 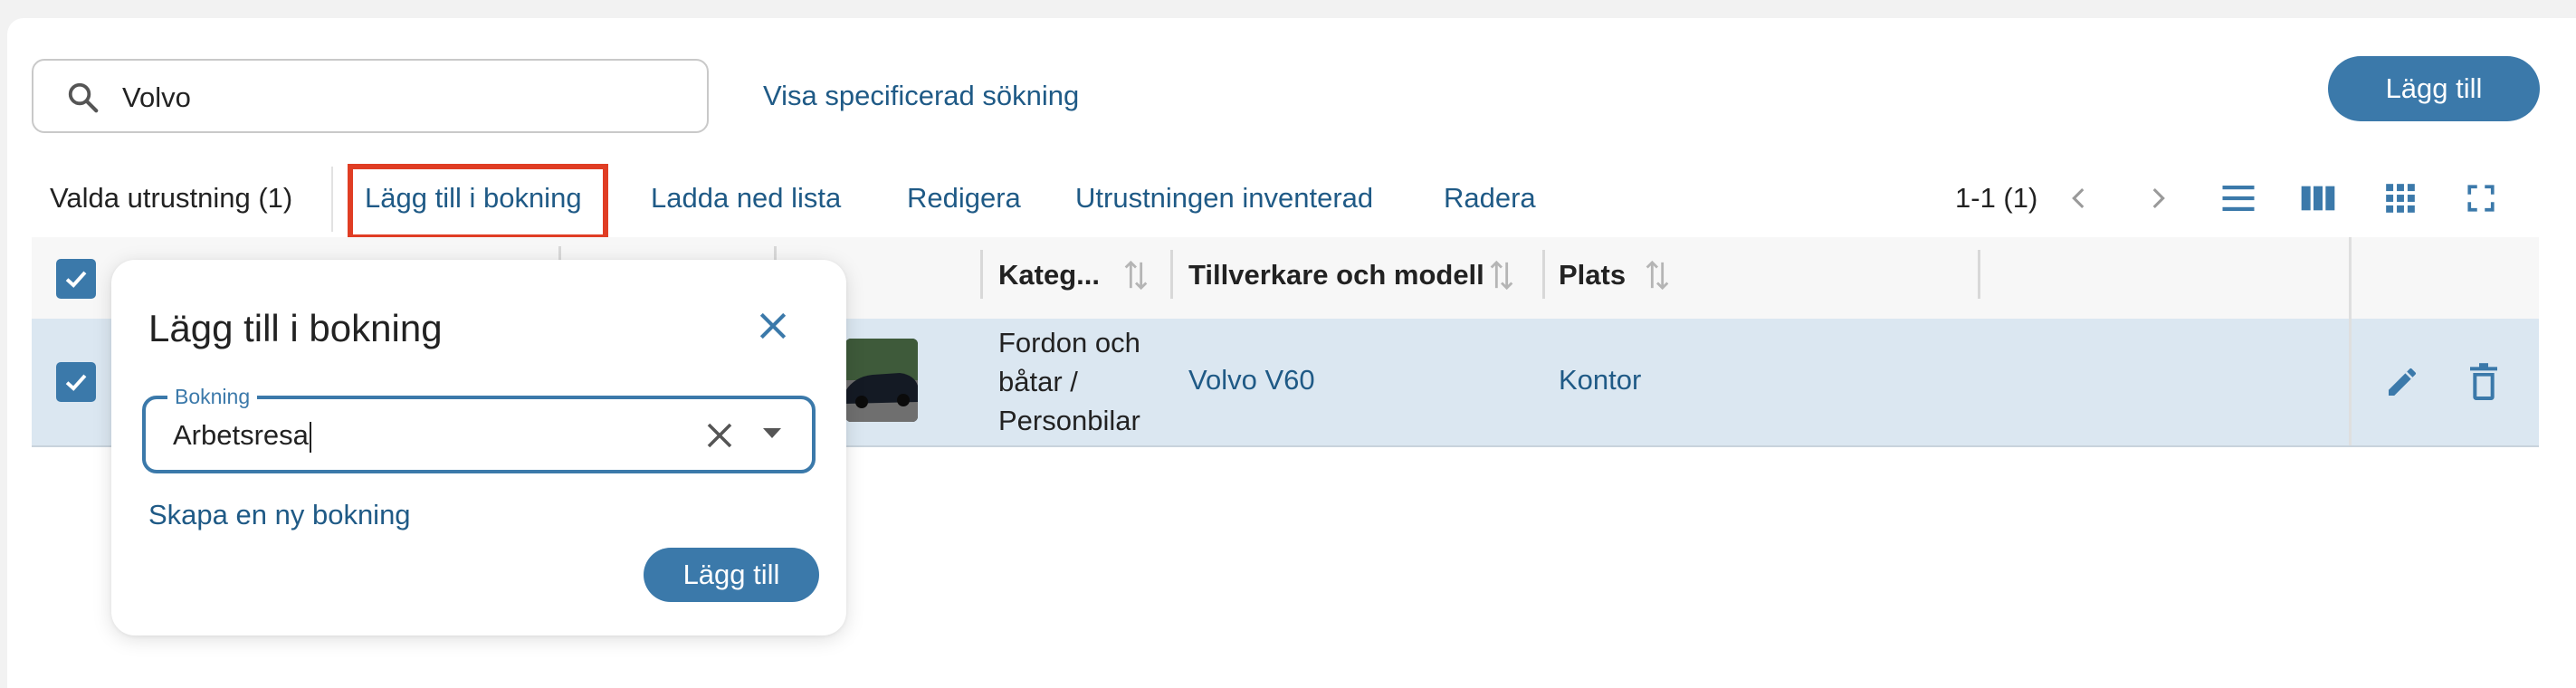 I want to click on pagination-info: 1-1 (1), so click(x=1996, y=198).